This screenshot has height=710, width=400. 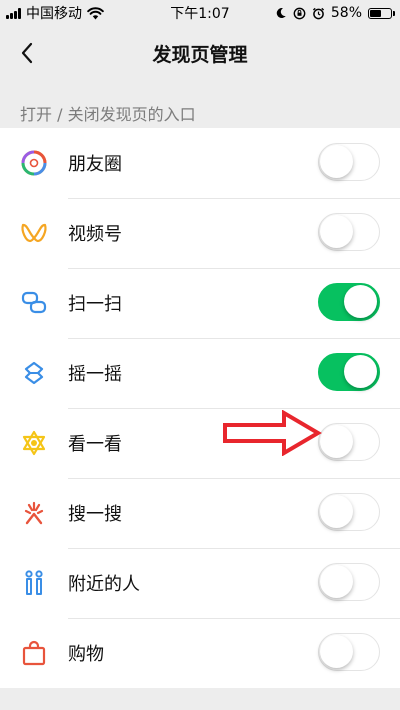 I want to click on list-item-label: 搜一搜, so click(x=95, y=514).